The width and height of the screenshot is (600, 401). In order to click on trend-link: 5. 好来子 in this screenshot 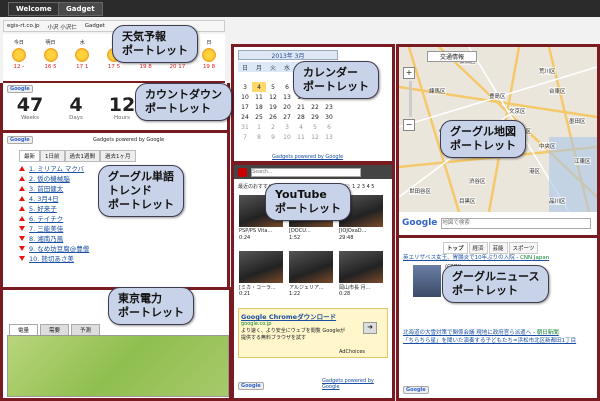, I will do `click(43, 208)`.